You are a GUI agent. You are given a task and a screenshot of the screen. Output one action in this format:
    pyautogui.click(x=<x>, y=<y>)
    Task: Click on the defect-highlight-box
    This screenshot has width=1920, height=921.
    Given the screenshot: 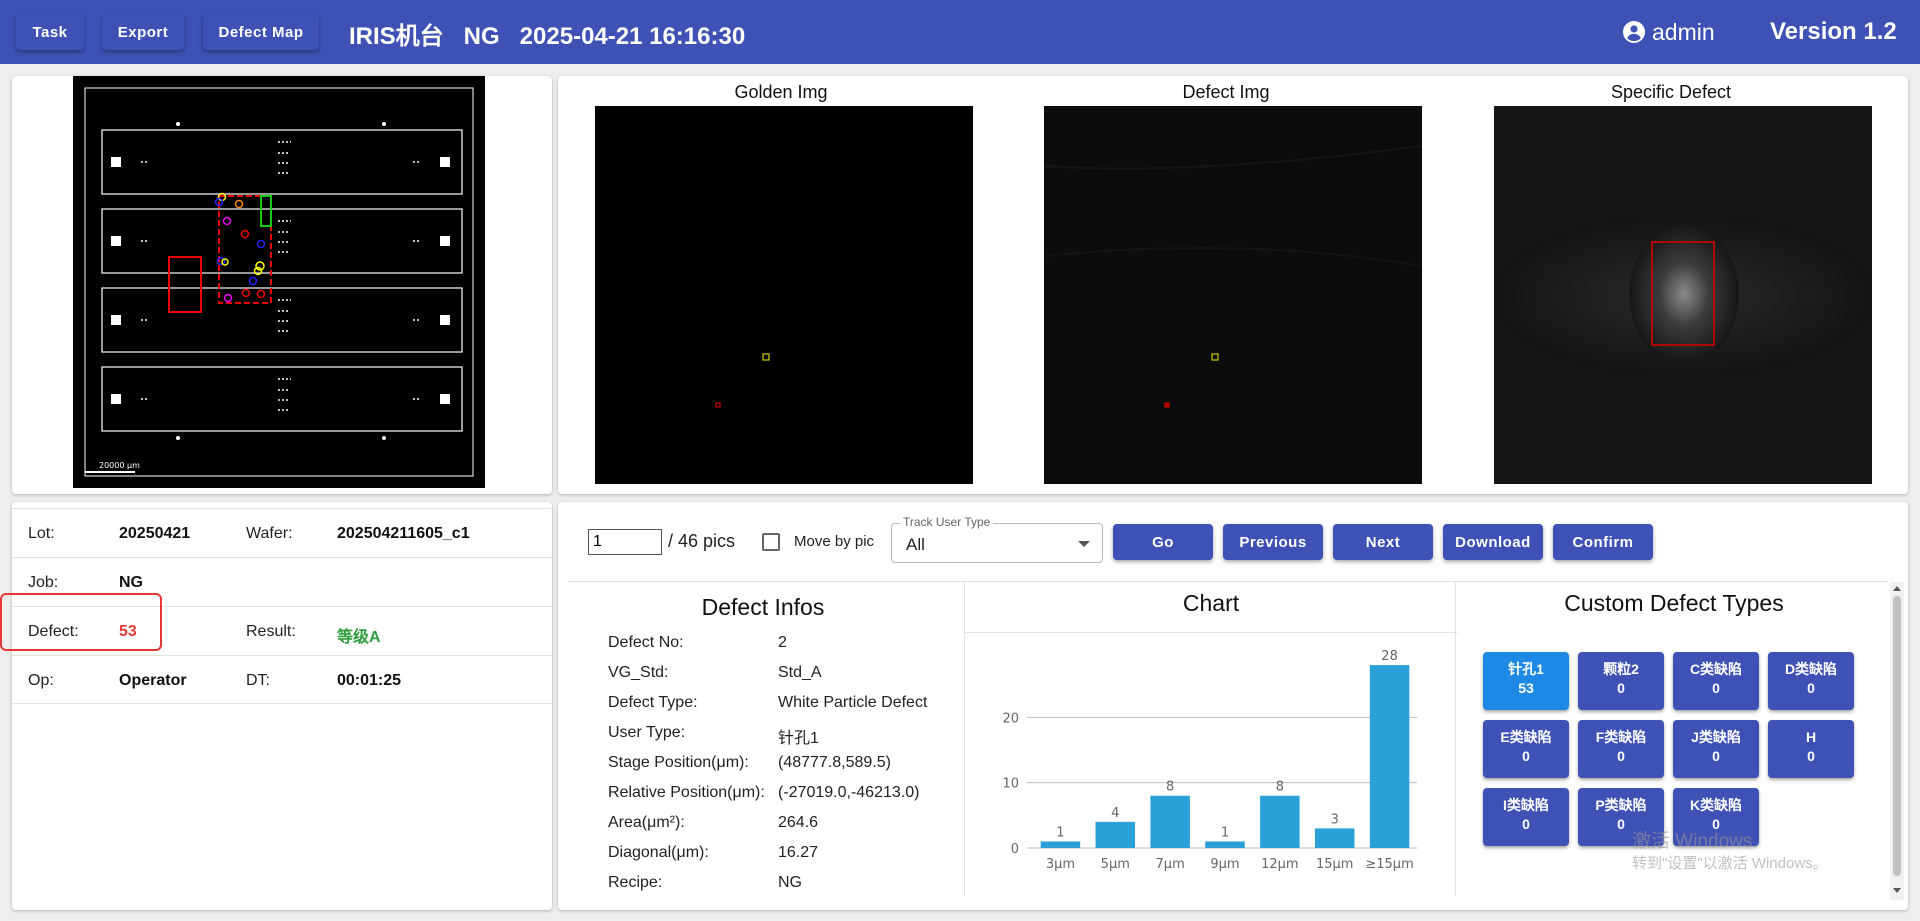 What is the action you would take?
    pyautogui.click(x=81, y=622)
    